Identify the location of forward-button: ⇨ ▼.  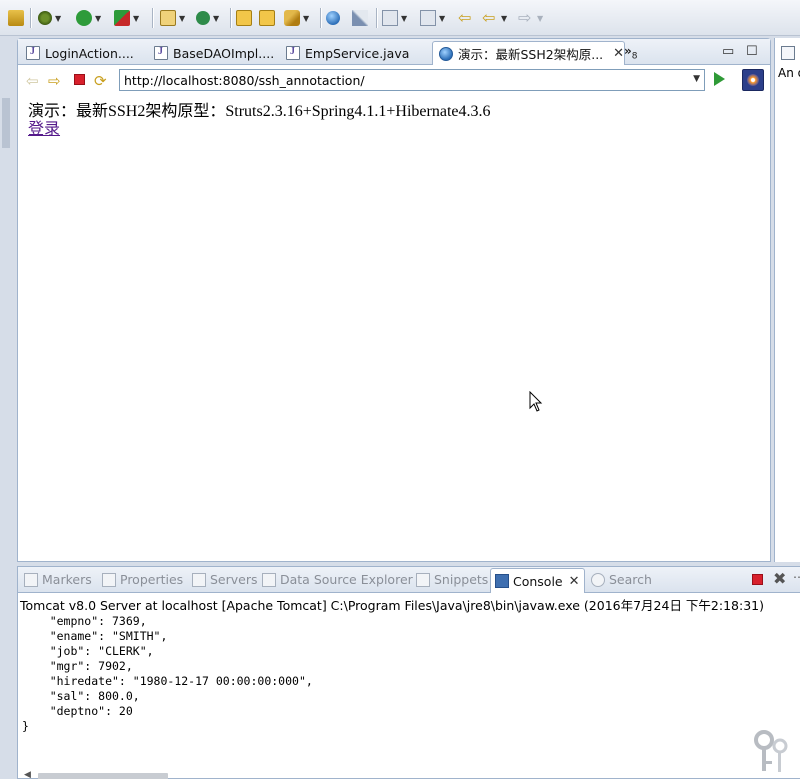
(530, 18).